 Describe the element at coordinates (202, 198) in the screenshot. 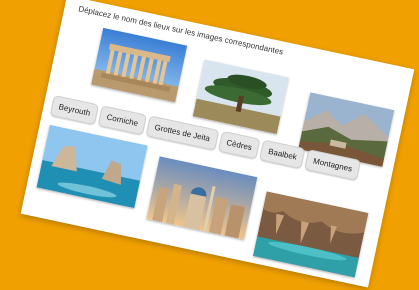

I see `photo-beirut-city` at that location.